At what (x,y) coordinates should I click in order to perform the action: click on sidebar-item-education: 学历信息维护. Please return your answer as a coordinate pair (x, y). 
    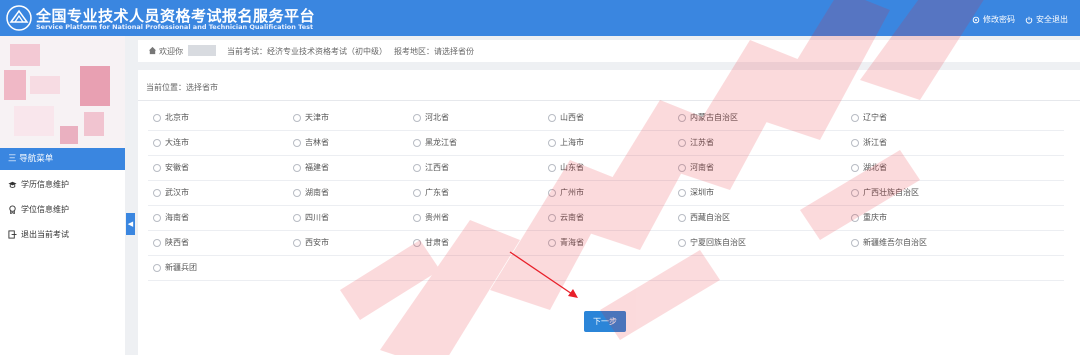
    Looking at the image, I should click on (38, 184).